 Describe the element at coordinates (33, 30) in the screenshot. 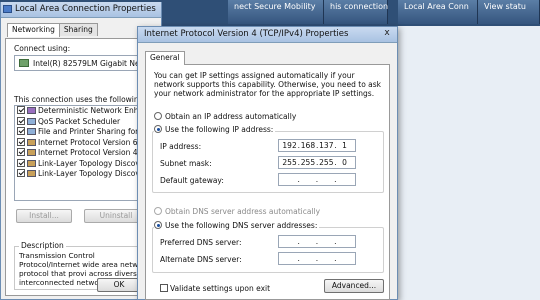

I see `tab-networking: Networking` at that location.